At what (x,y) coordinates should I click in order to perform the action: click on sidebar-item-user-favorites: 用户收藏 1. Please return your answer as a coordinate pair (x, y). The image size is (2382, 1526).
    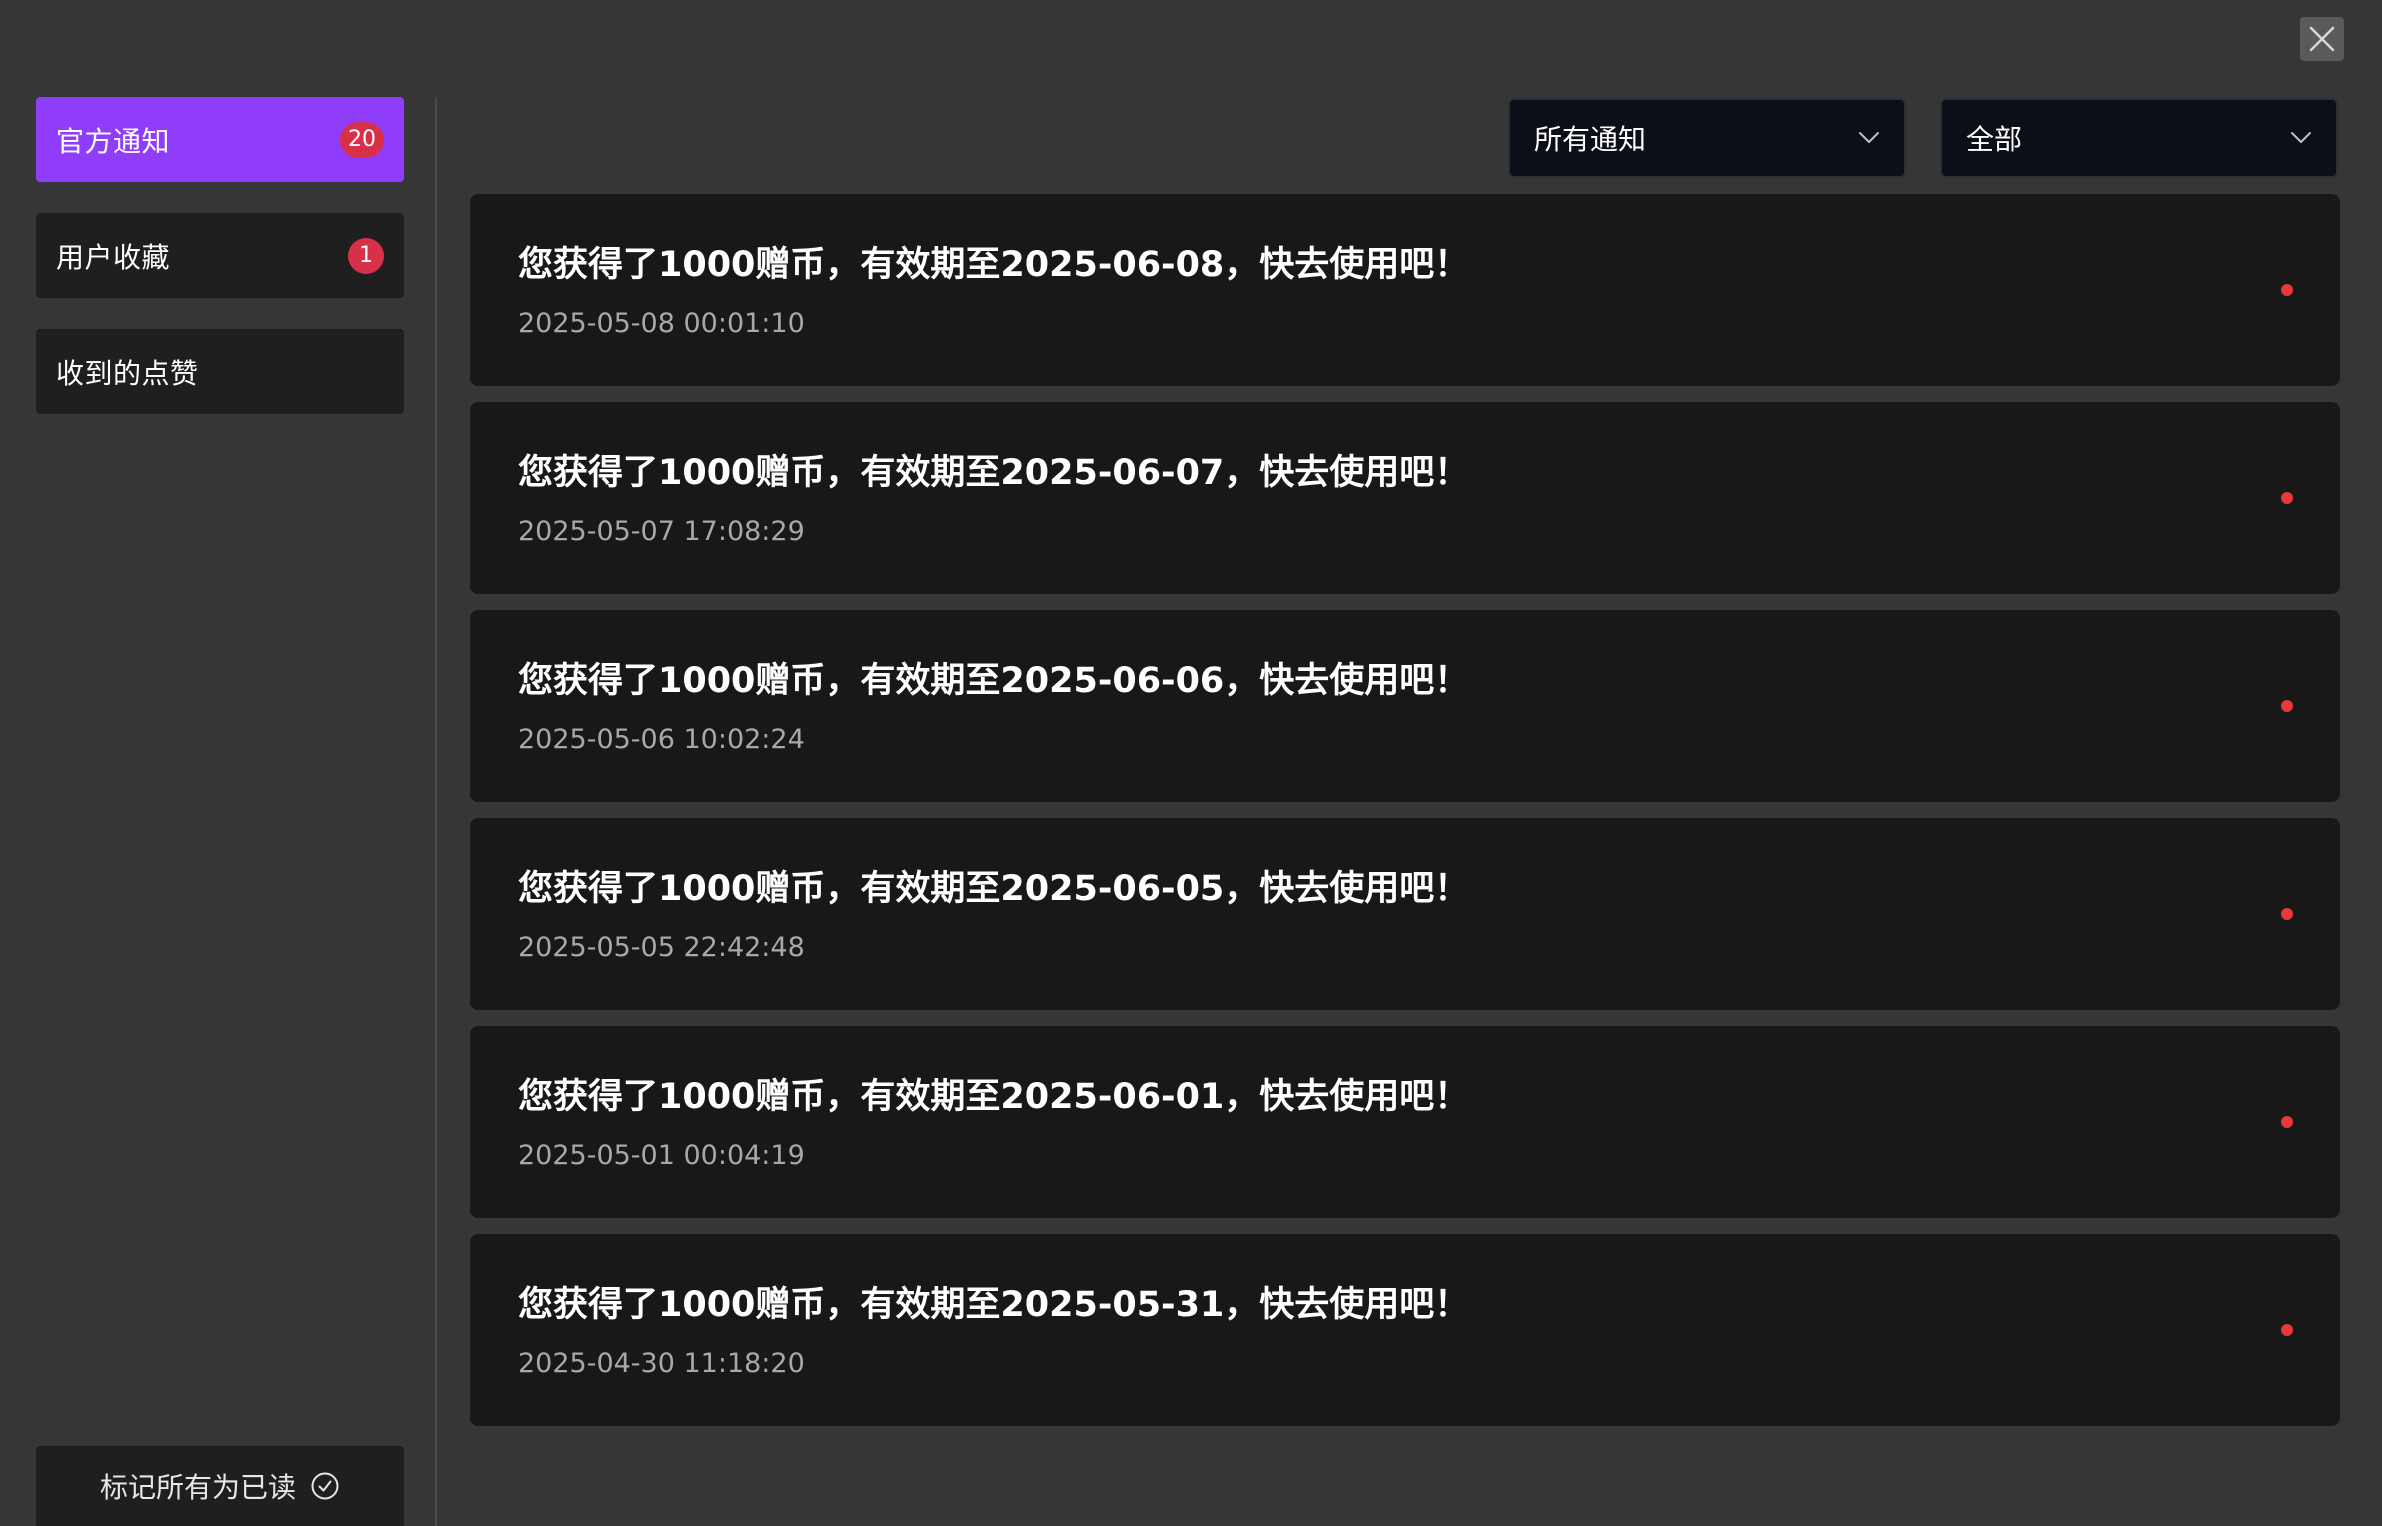
    Looking at the image, I should click on (220, 255).